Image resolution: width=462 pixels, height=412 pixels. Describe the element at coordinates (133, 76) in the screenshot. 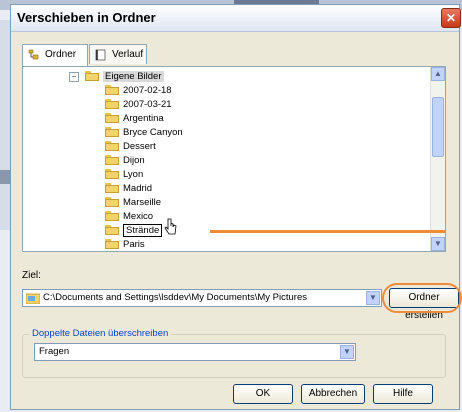

I see `tree-root-label: Eigene Bilder` at that location.